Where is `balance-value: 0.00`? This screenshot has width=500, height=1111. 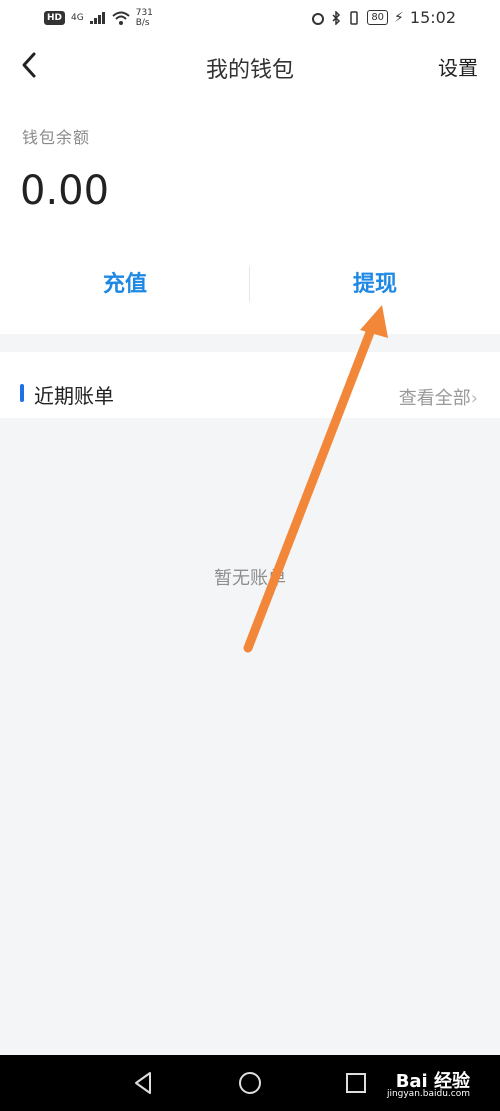 balance-value: 0.00 is located at coordinates (65, 191).